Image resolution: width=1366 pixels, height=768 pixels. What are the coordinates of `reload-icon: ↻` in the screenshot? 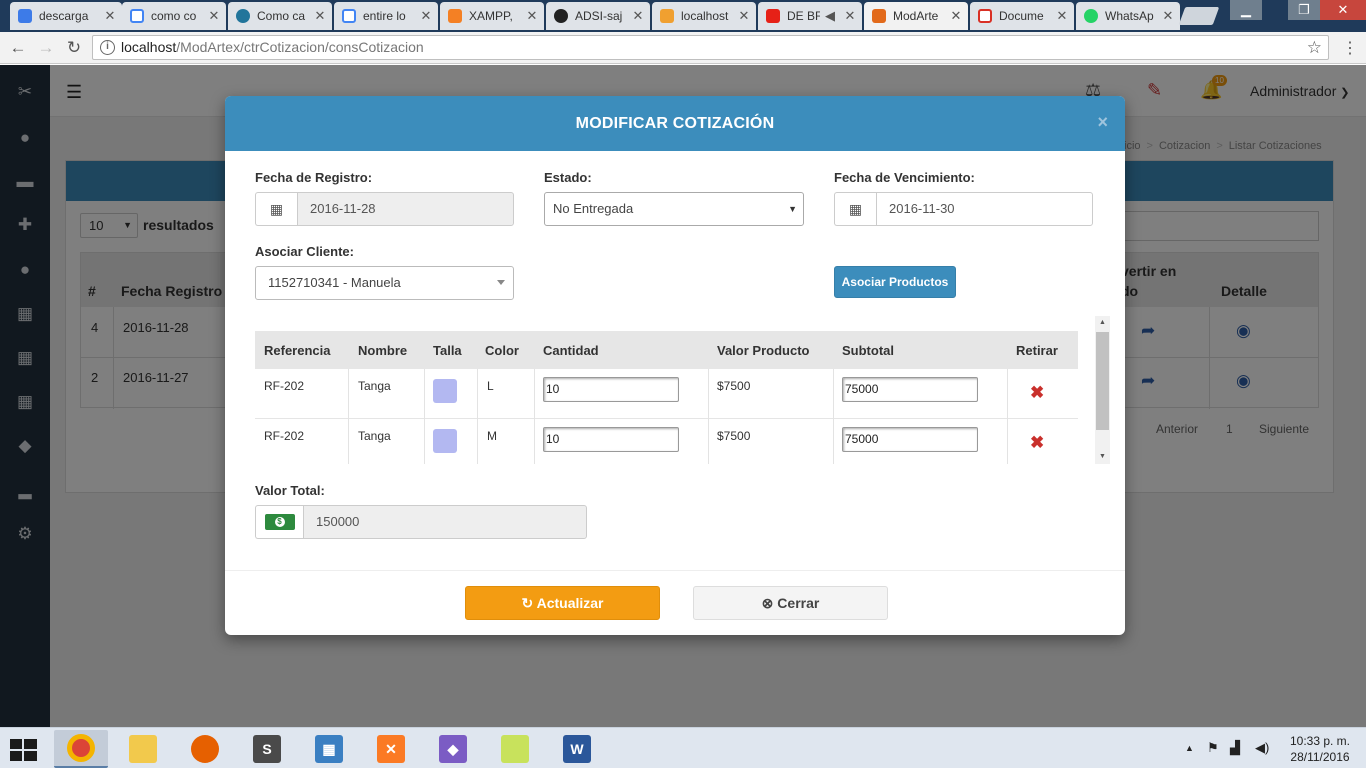 It's located at (74, 48).